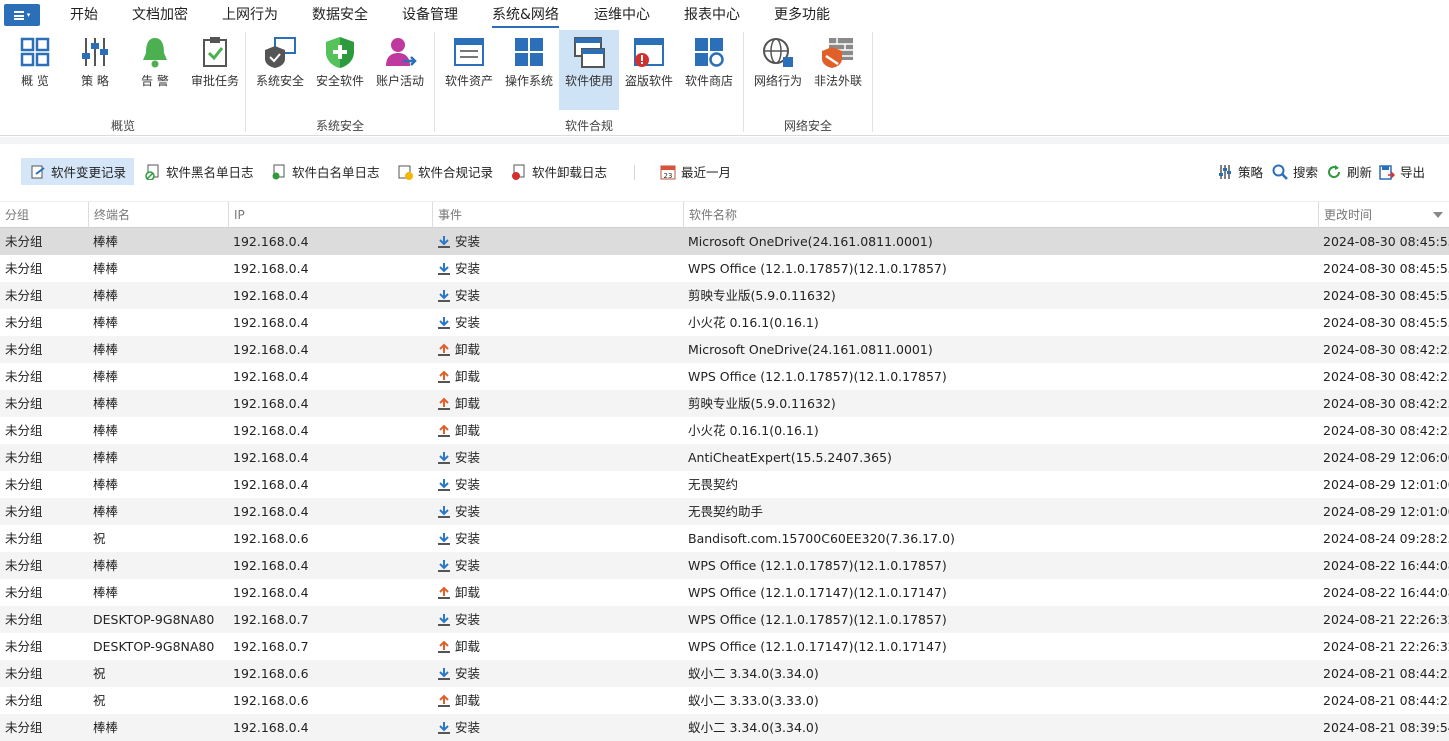  What do you see at coordinates (1236, 171) in the screenshot?
I see `toolbar-policy-button: 策略` at bounding box center [1236, 171].